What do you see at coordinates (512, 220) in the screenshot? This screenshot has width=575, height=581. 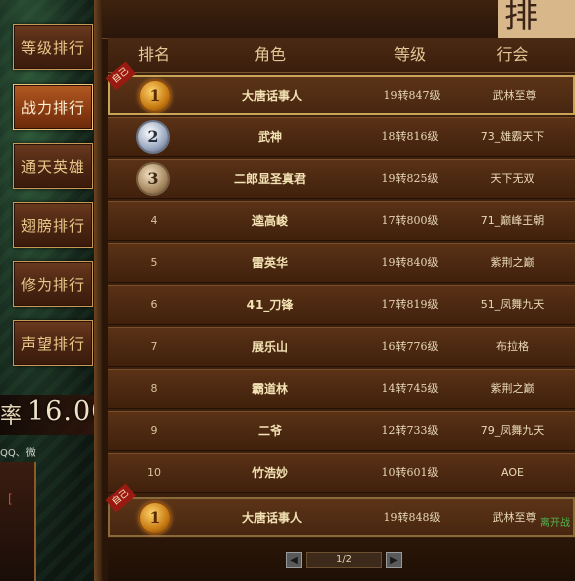 I see `row-guild: 71_巅峰王朝` at bounding box center [512, 220].